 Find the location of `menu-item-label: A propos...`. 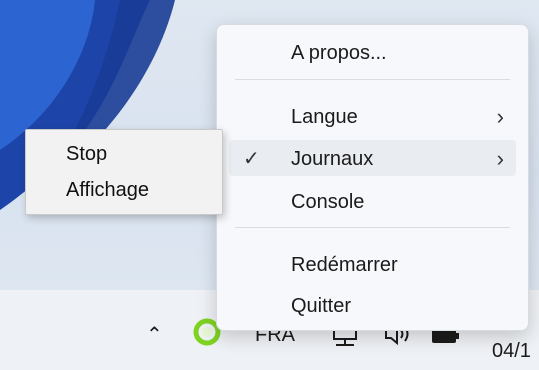

menu-item-label: A propos... is located at coordinates (339, 53).